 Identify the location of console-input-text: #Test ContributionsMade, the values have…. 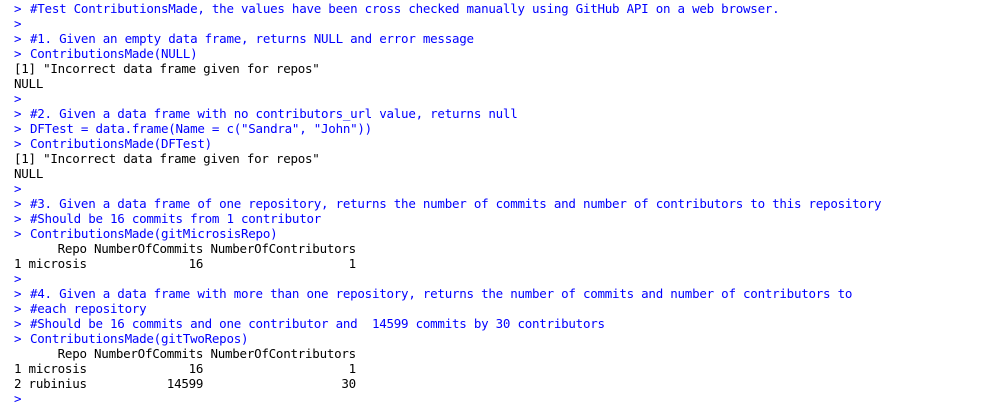
(405, 8).